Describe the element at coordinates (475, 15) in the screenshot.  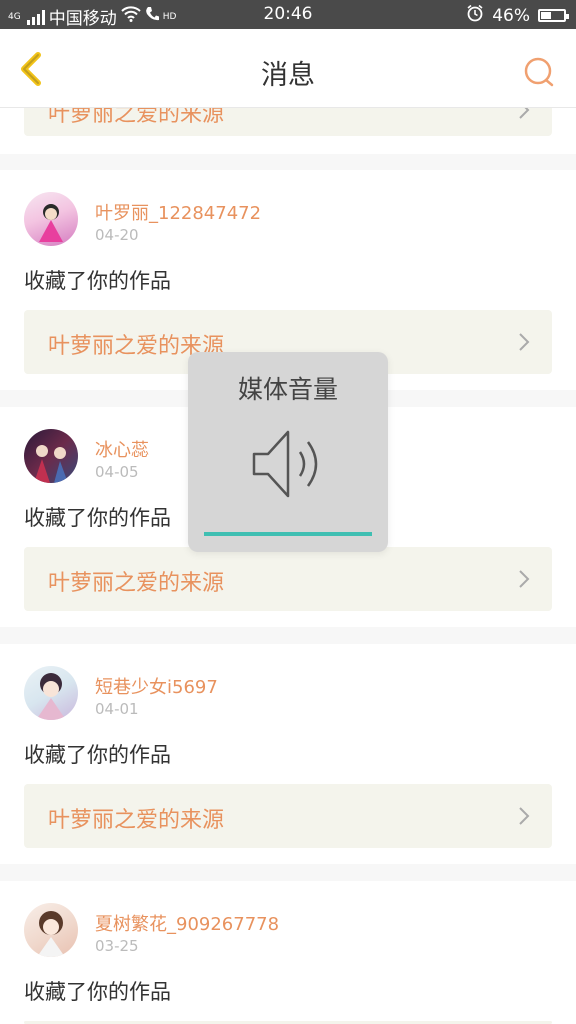
I see `alarm-icon` at that location.